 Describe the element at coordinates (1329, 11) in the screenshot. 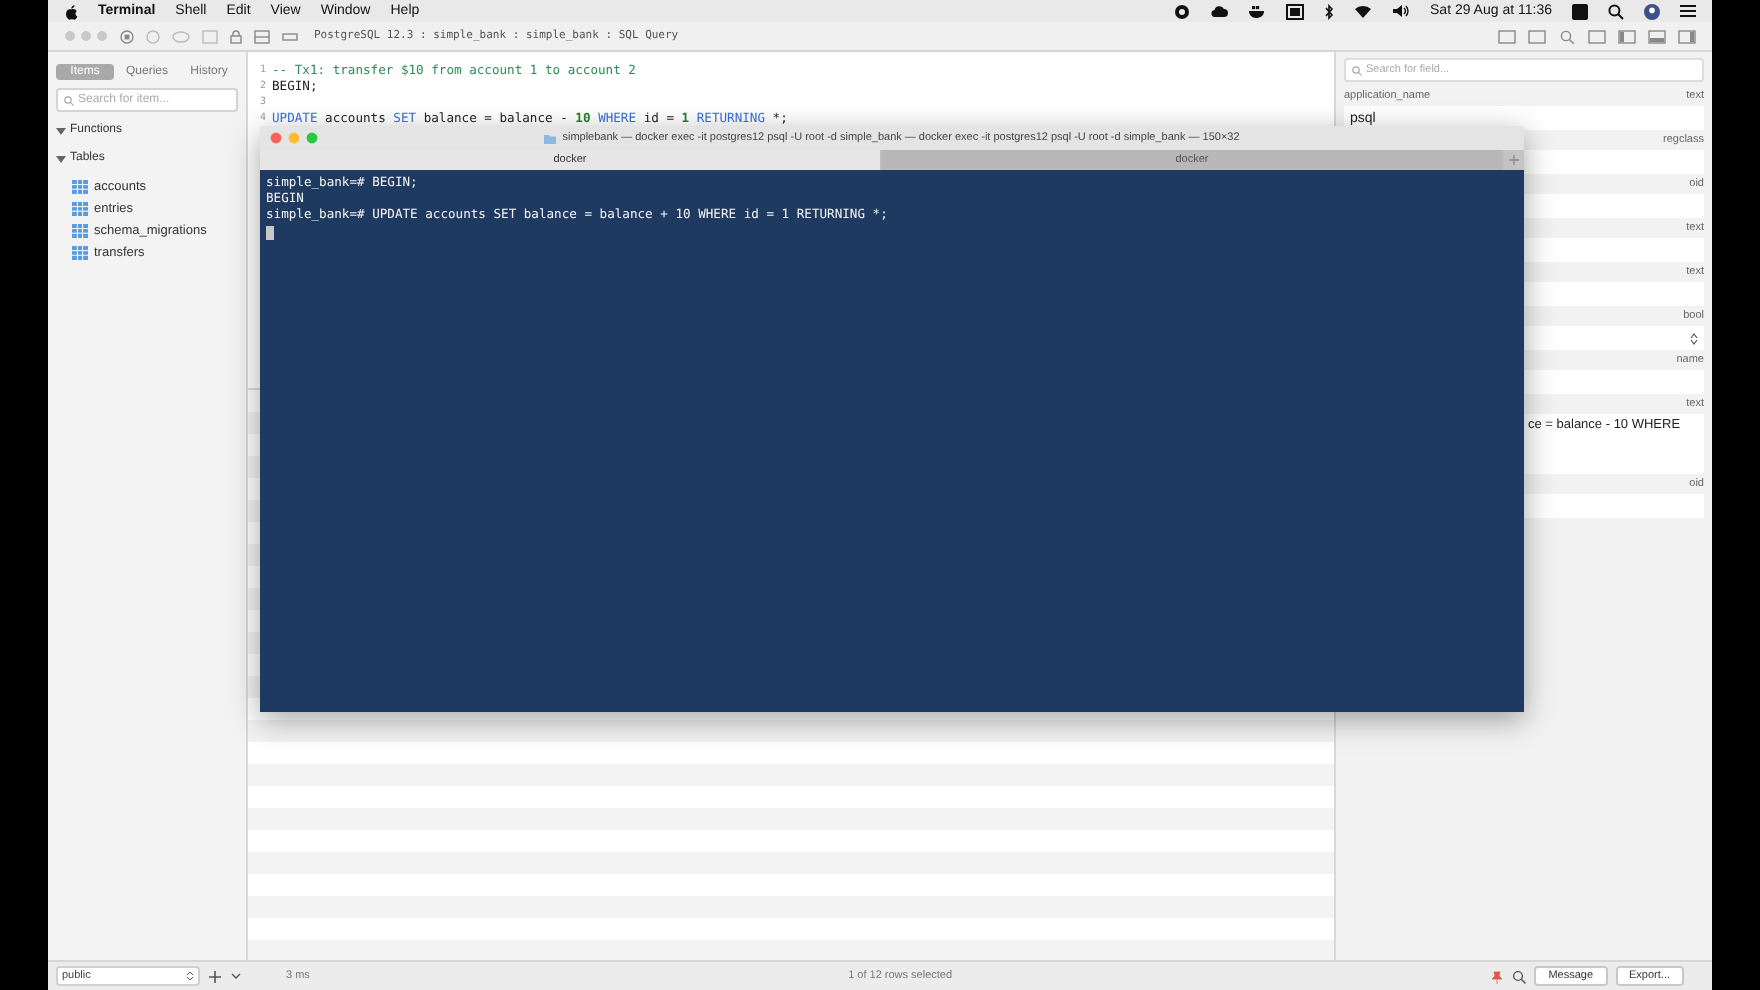

I see `bluetooth-icon` at that location.